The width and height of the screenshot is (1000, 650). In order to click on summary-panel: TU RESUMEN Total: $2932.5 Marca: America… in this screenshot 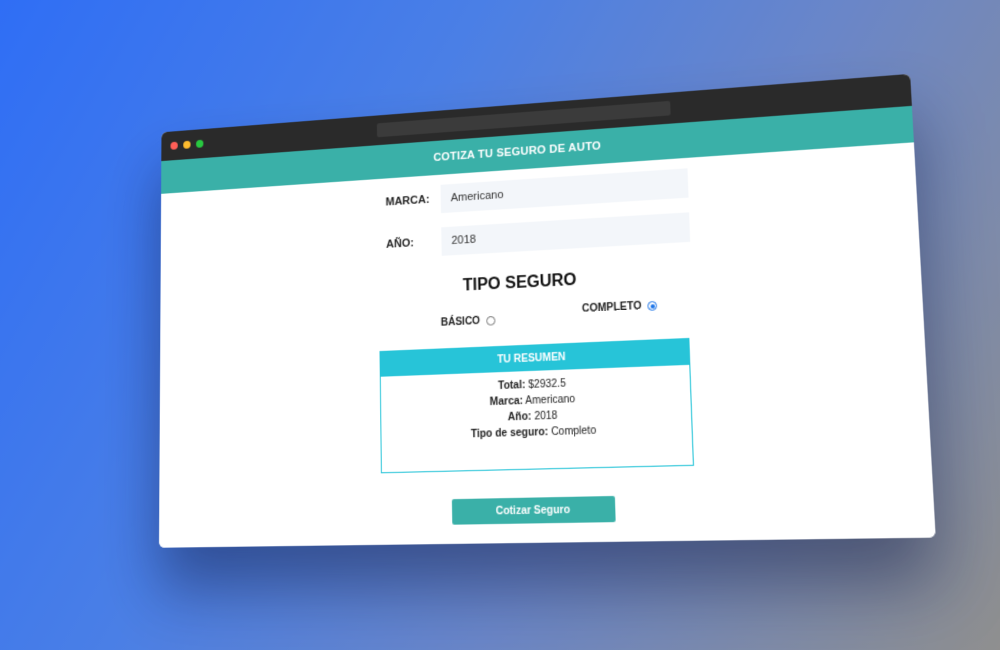, I will do `click(536, 405)`.